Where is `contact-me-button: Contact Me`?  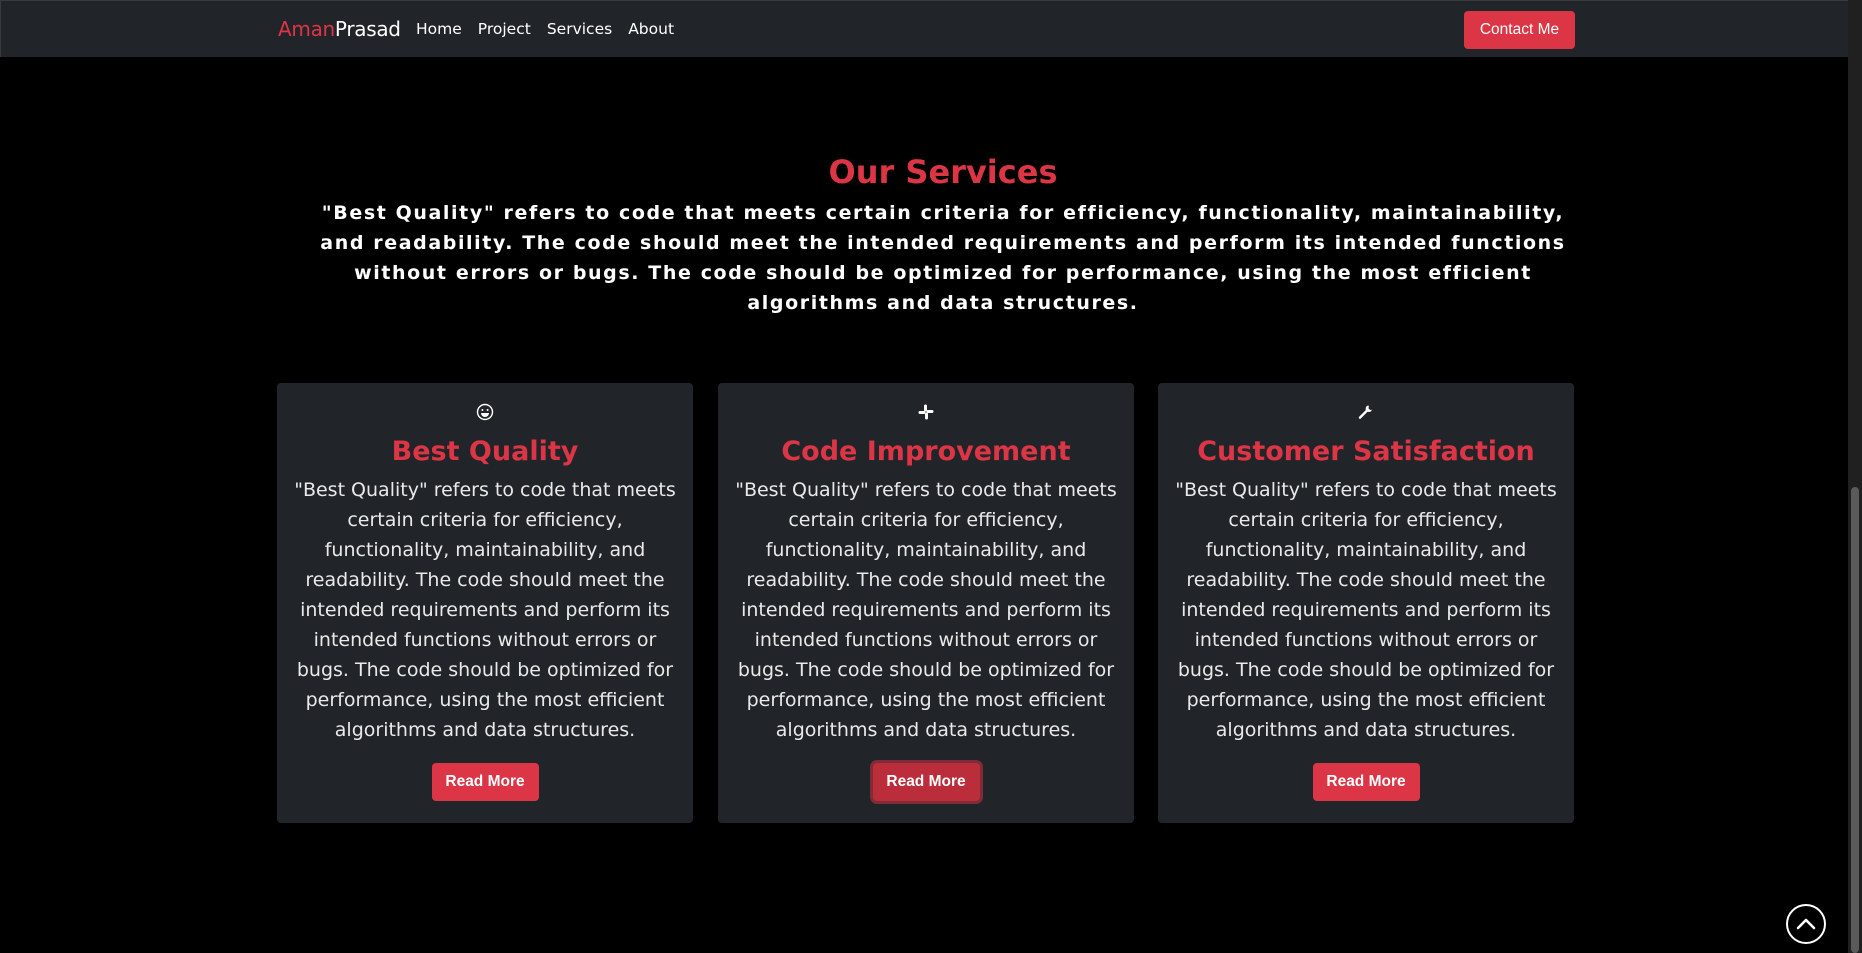 contact-me-button: Contact Me is located at coordinates (1519, 30).